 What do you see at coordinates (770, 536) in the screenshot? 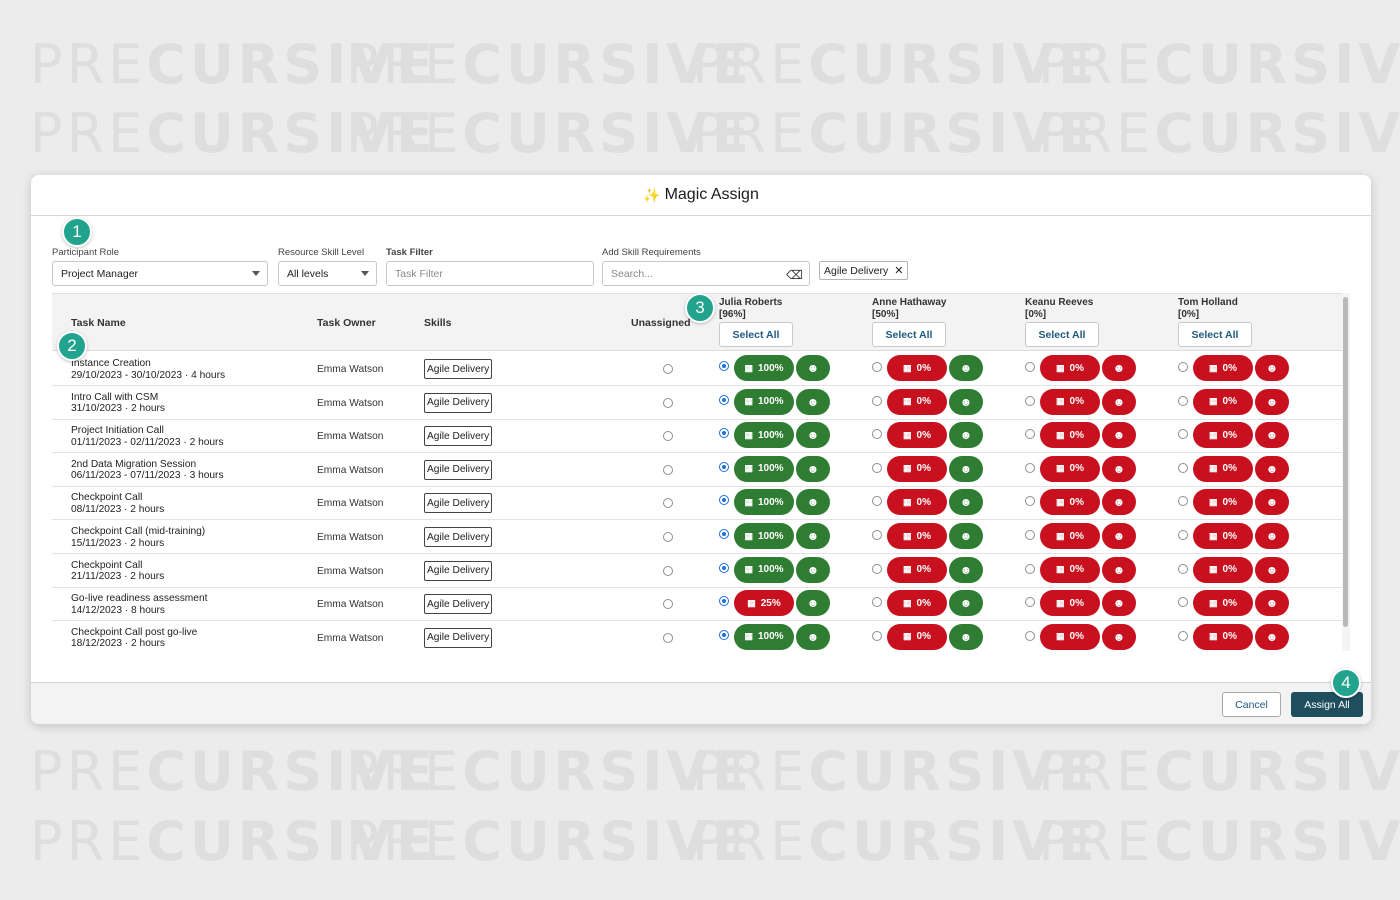
I see `availability-value: 100%` at bounding box center [770, 536].